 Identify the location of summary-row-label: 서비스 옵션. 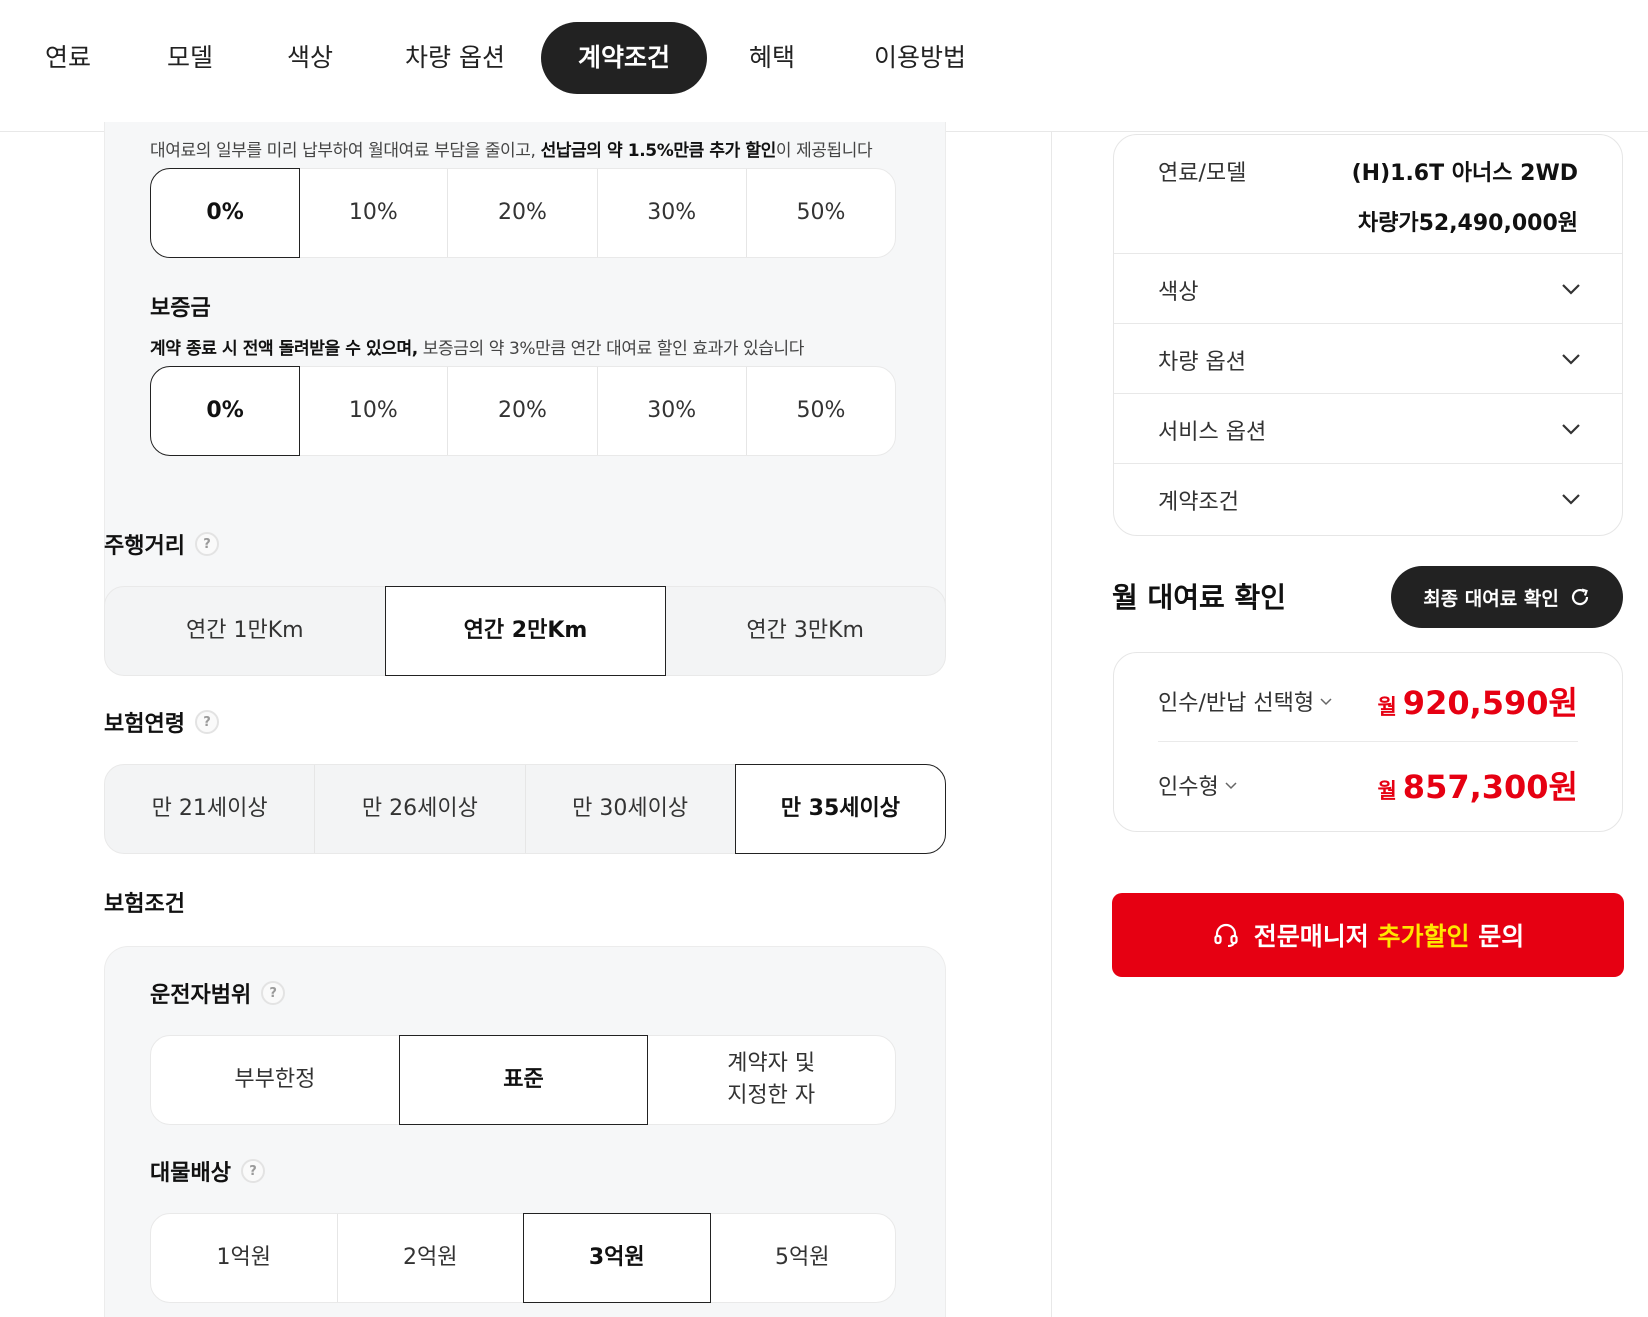
(1212, 432).